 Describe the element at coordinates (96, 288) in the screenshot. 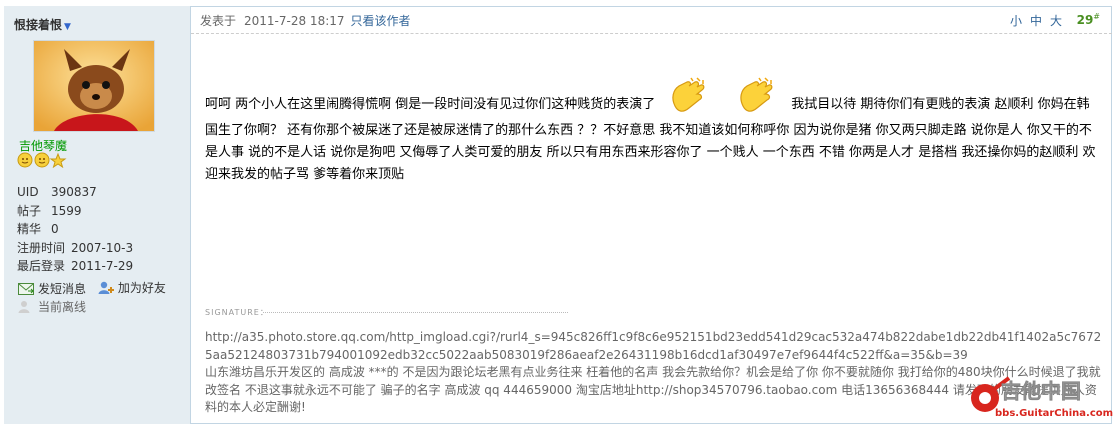

I see `author-actions: 发短消息 加为好友` at that location.